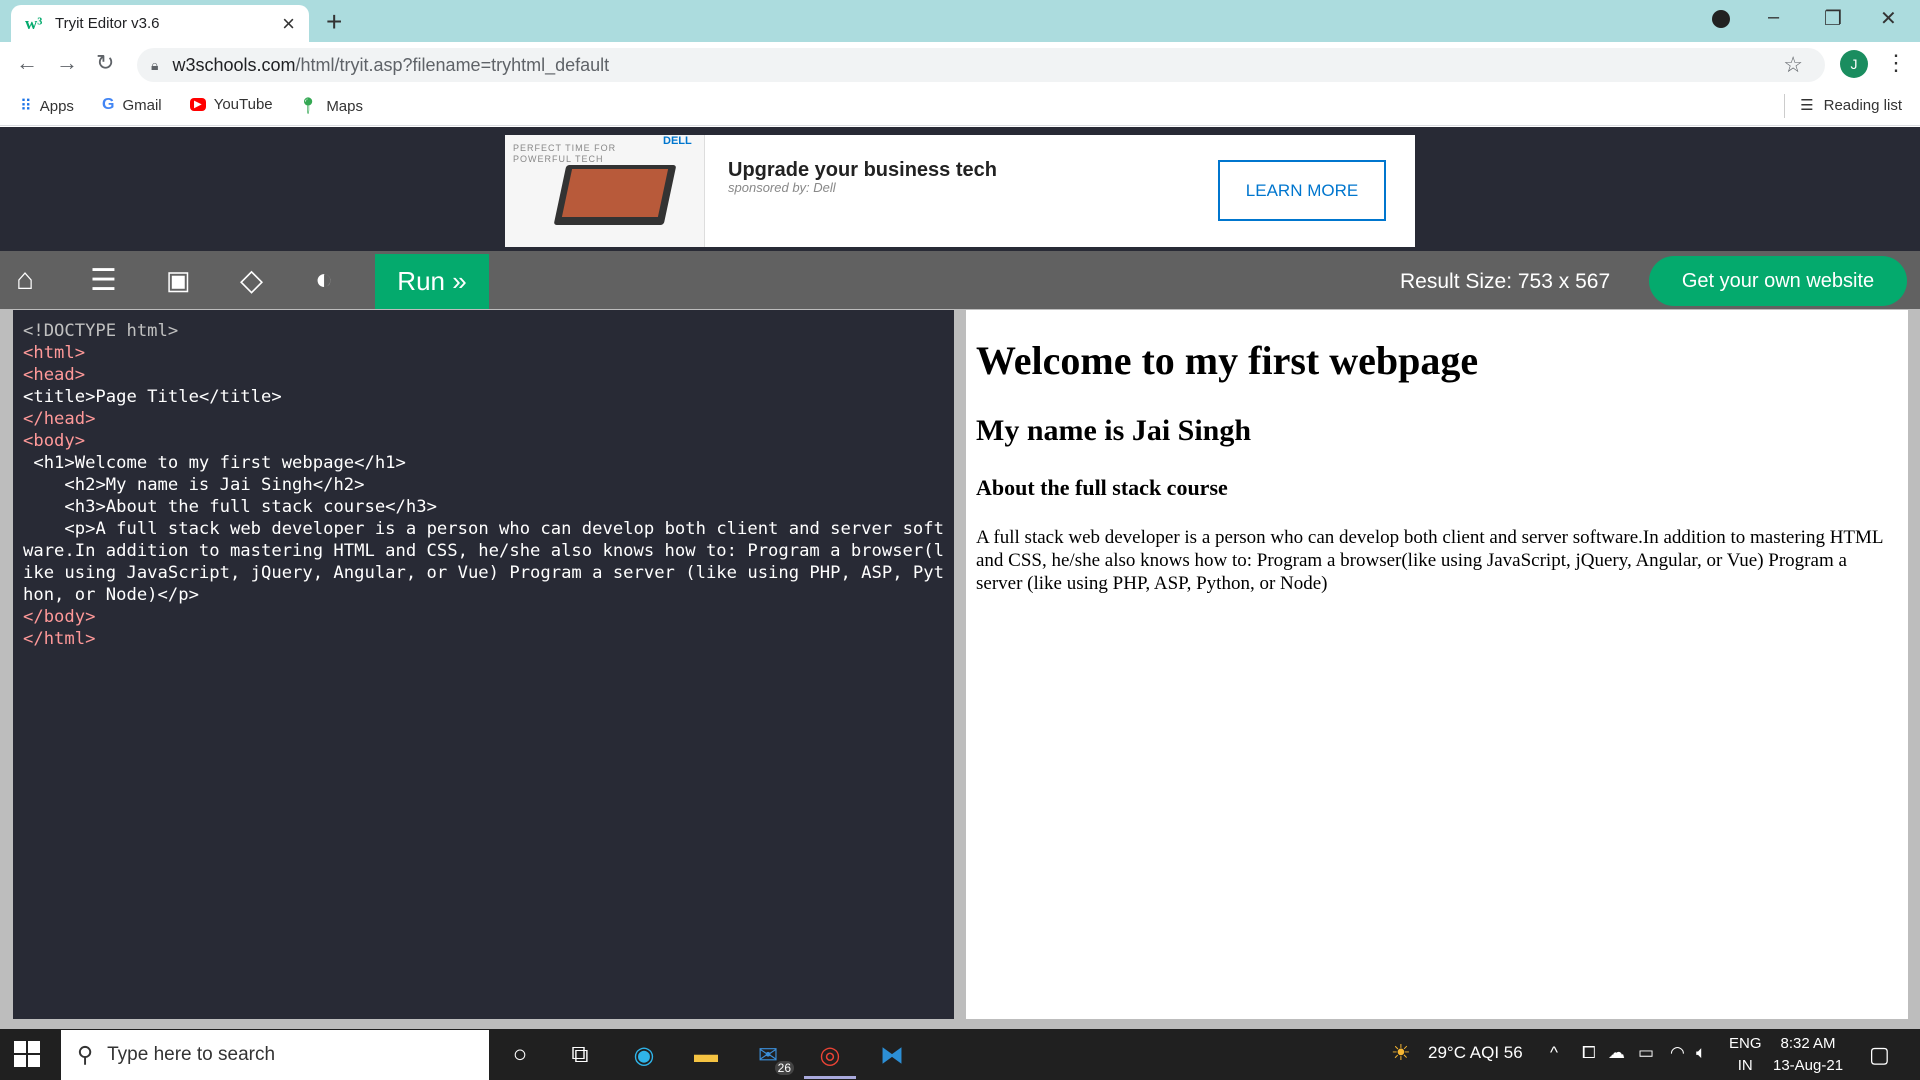 The width and height of the screenshot is (1920, 1080). What do you see at coordinates (644, 1055) in the screenshot?
I see `edge-icon: ◉` at bounding box center [644, 1055].